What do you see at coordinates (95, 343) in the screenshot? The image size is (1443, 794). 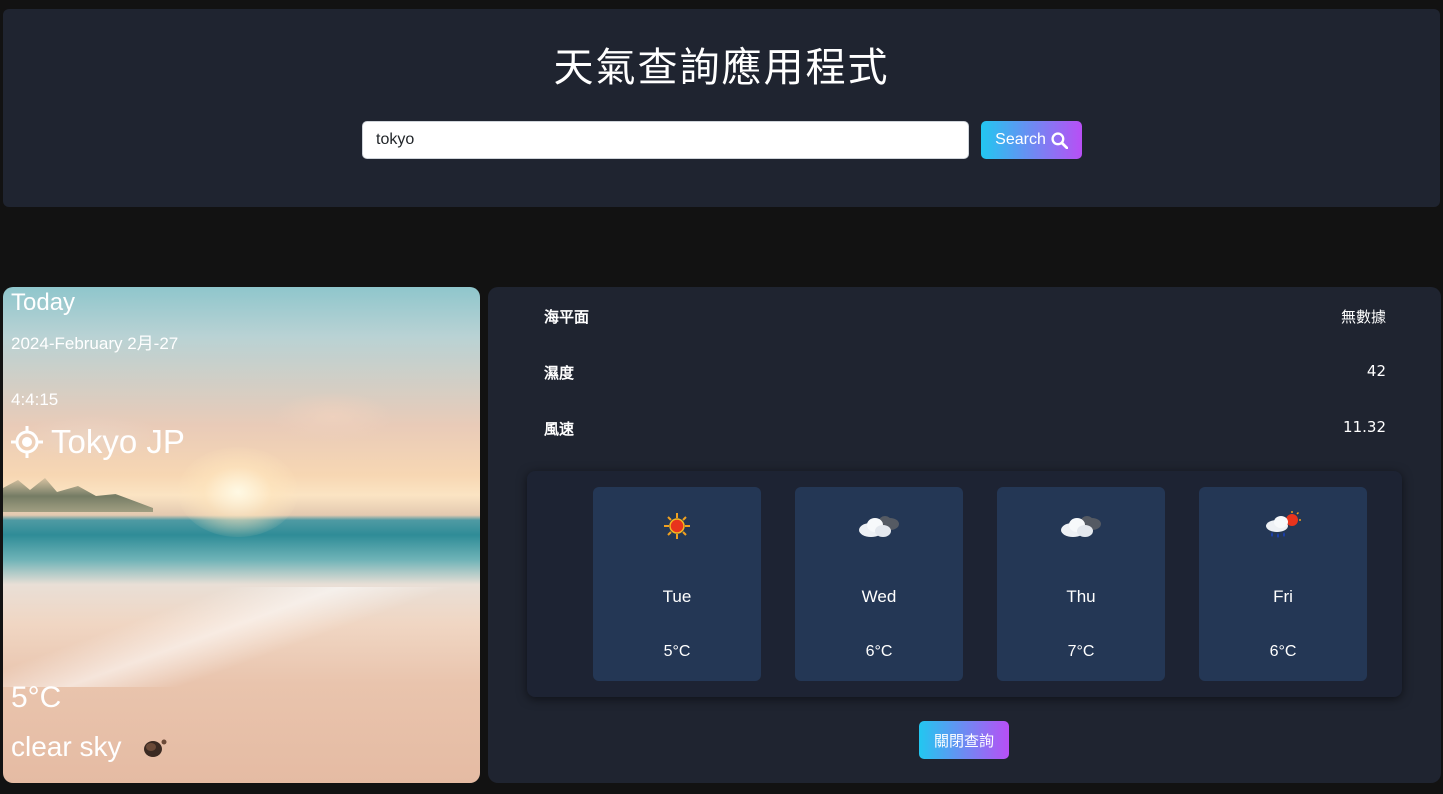 I see `today-date: 2024-February 2月-27` at bounding box center [95, 343].